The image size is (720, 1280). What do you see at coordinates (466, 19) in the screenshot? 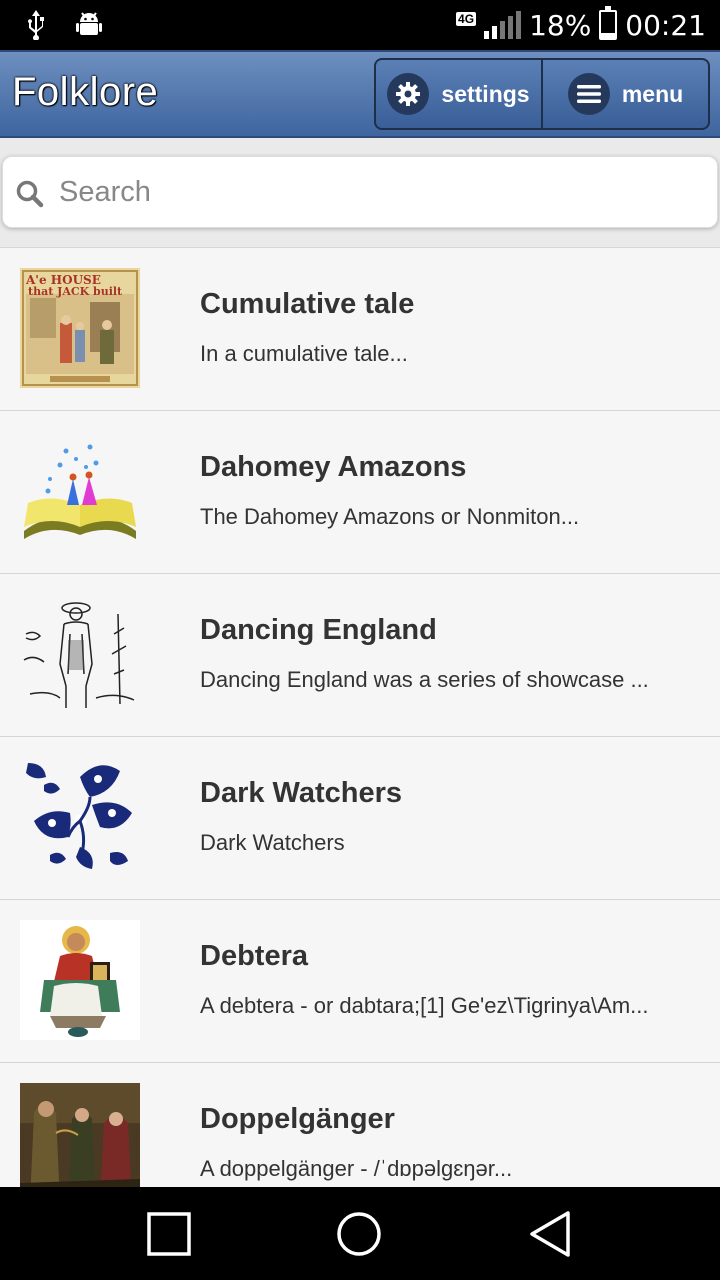
I see `network-type: 4G` at bounding box center [466, 19].